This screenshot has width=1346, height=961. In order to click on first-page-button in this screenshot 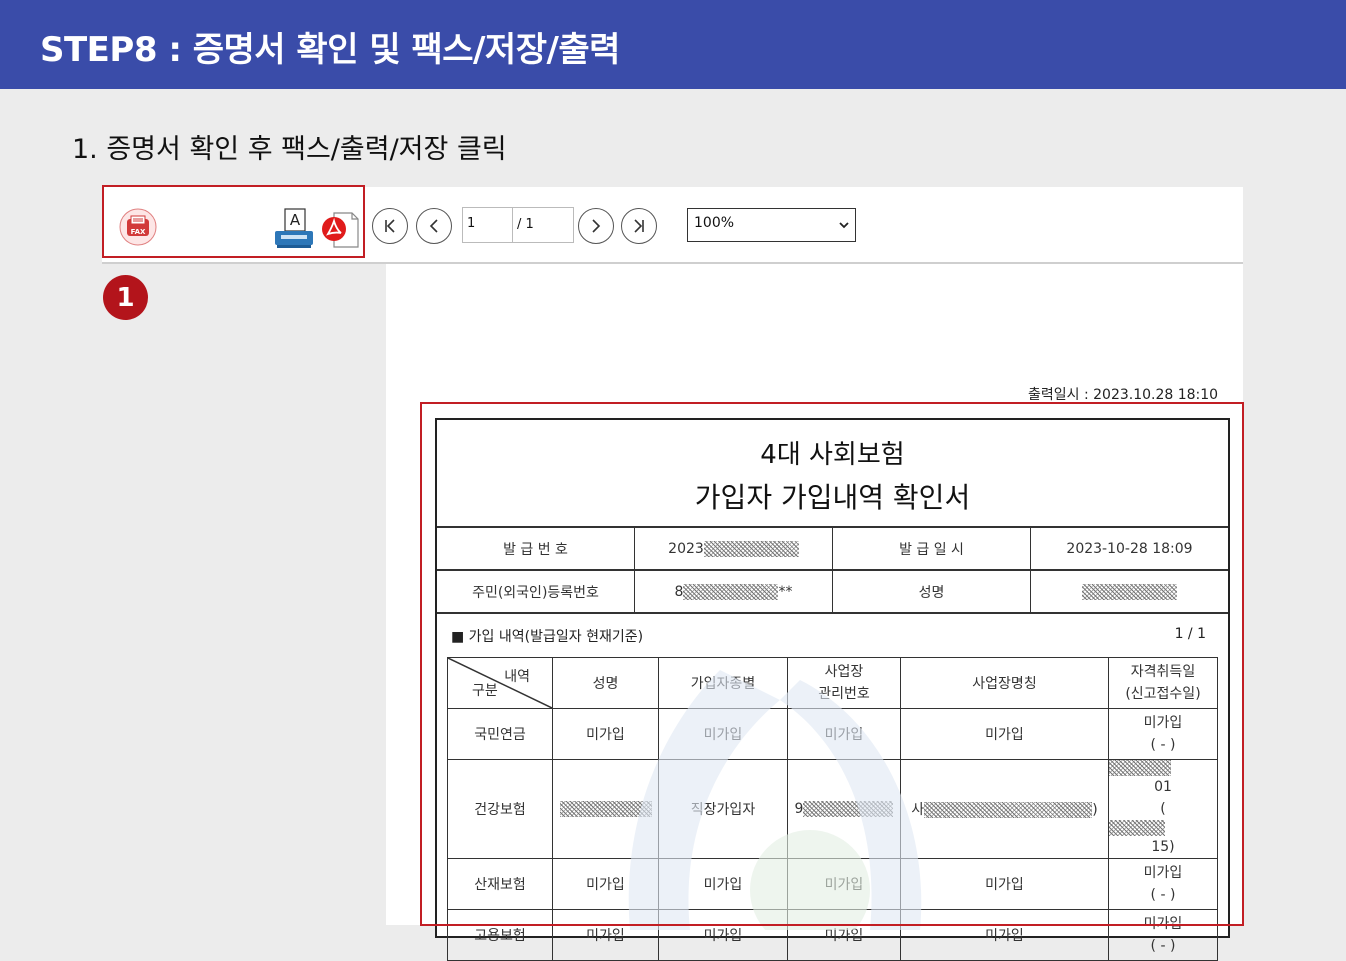, I will do `click(390, 226)`.